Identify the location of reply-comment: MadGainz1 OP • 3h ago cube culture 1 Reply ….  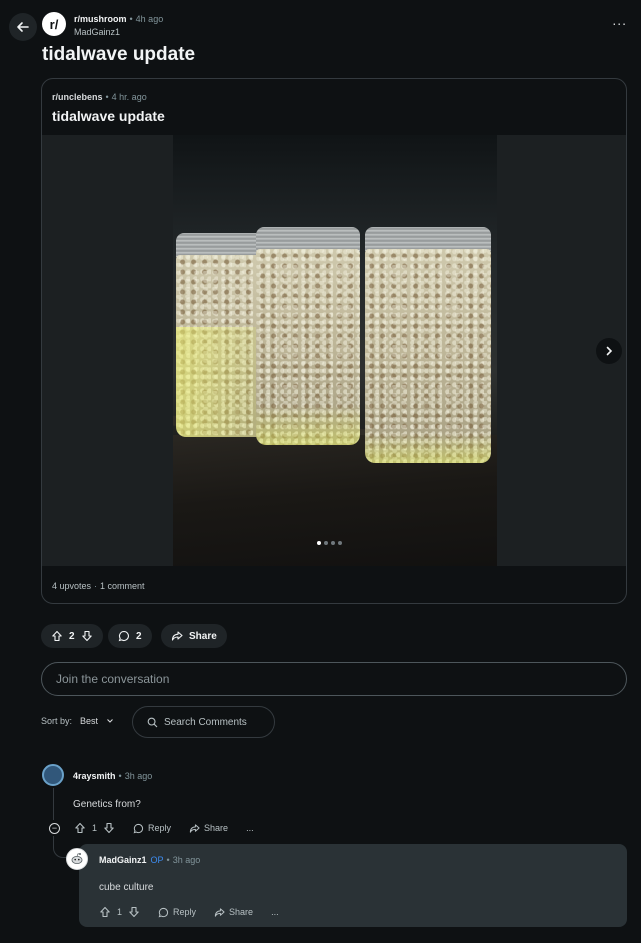
(346, 885).